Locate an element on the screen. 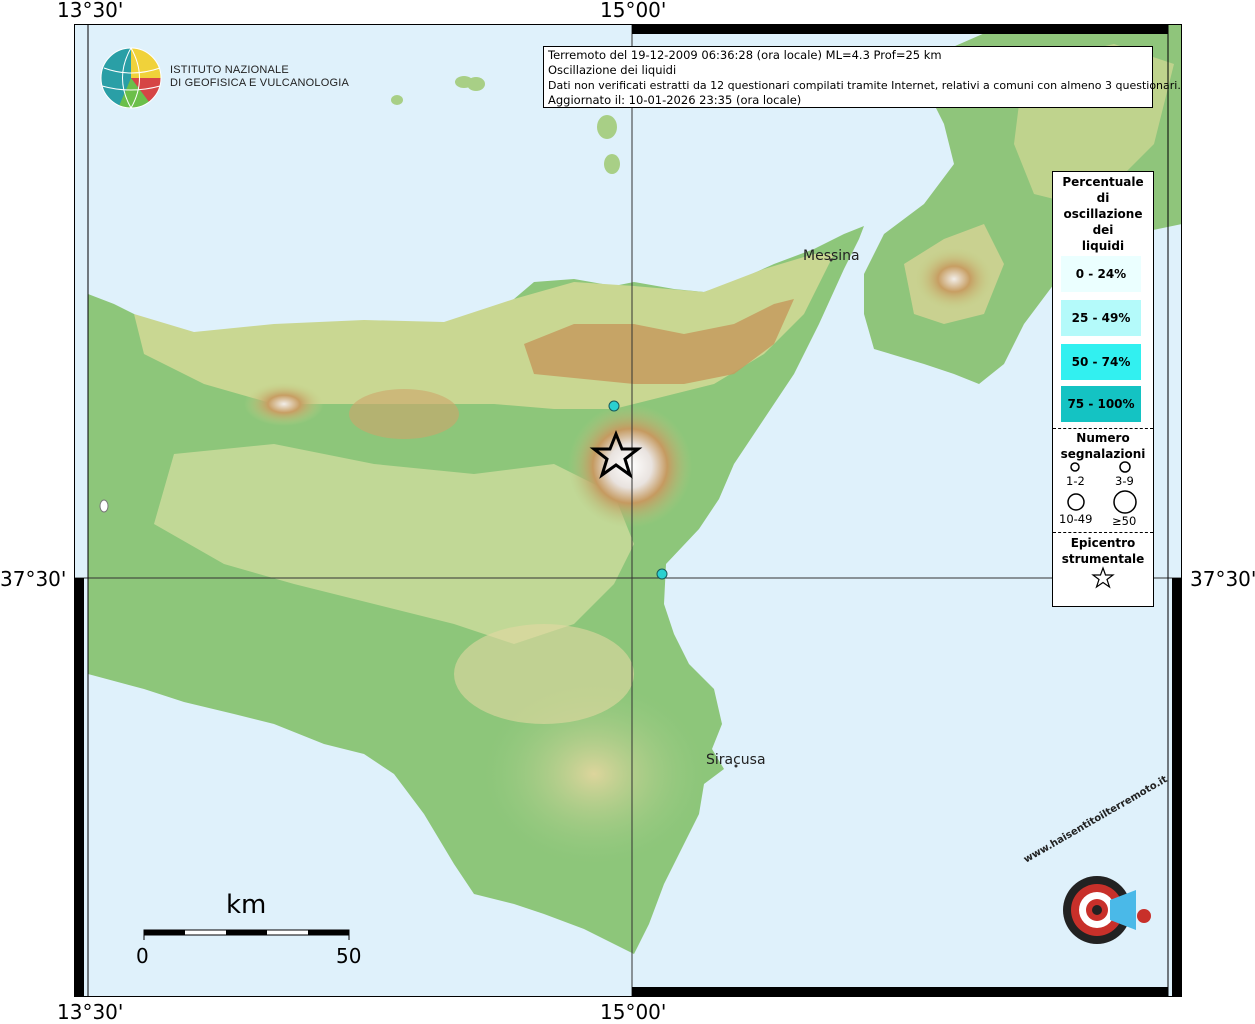 This screenshot has height=1024, width=1255. legend-range-1: 25 - 49% is located at coordinates (1101, 318).